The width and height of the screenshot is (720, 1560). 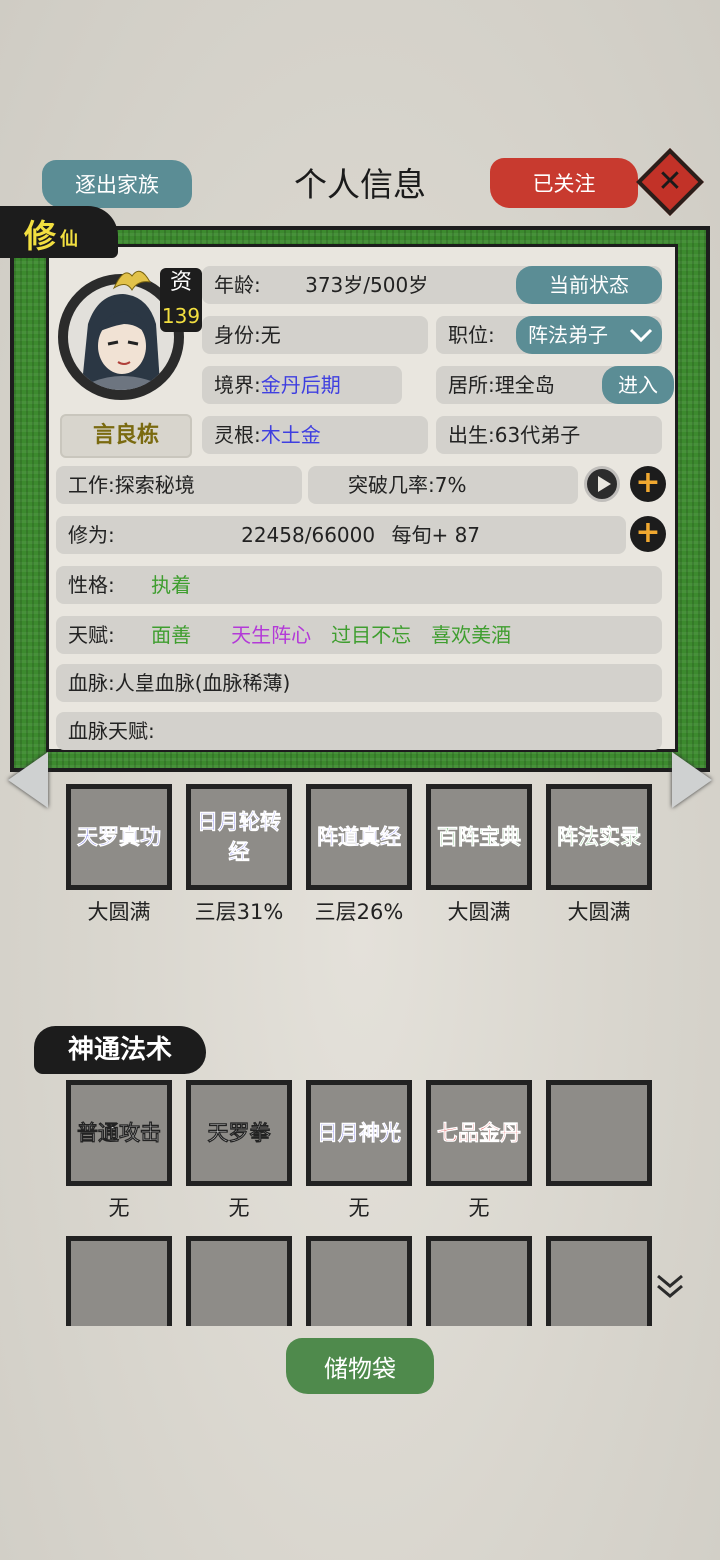 I want to click on play-icon, so click(x=602, y=484).